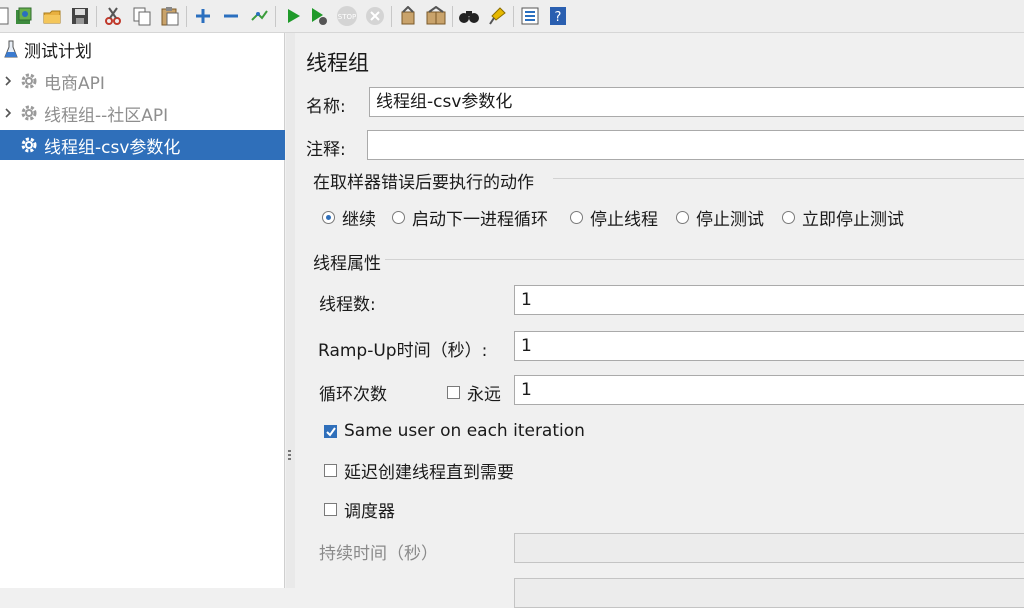  What do you see at coordinates (497, 16) in the screenshot?
I see `reset-search-icon` at bounding box center [497, 16].